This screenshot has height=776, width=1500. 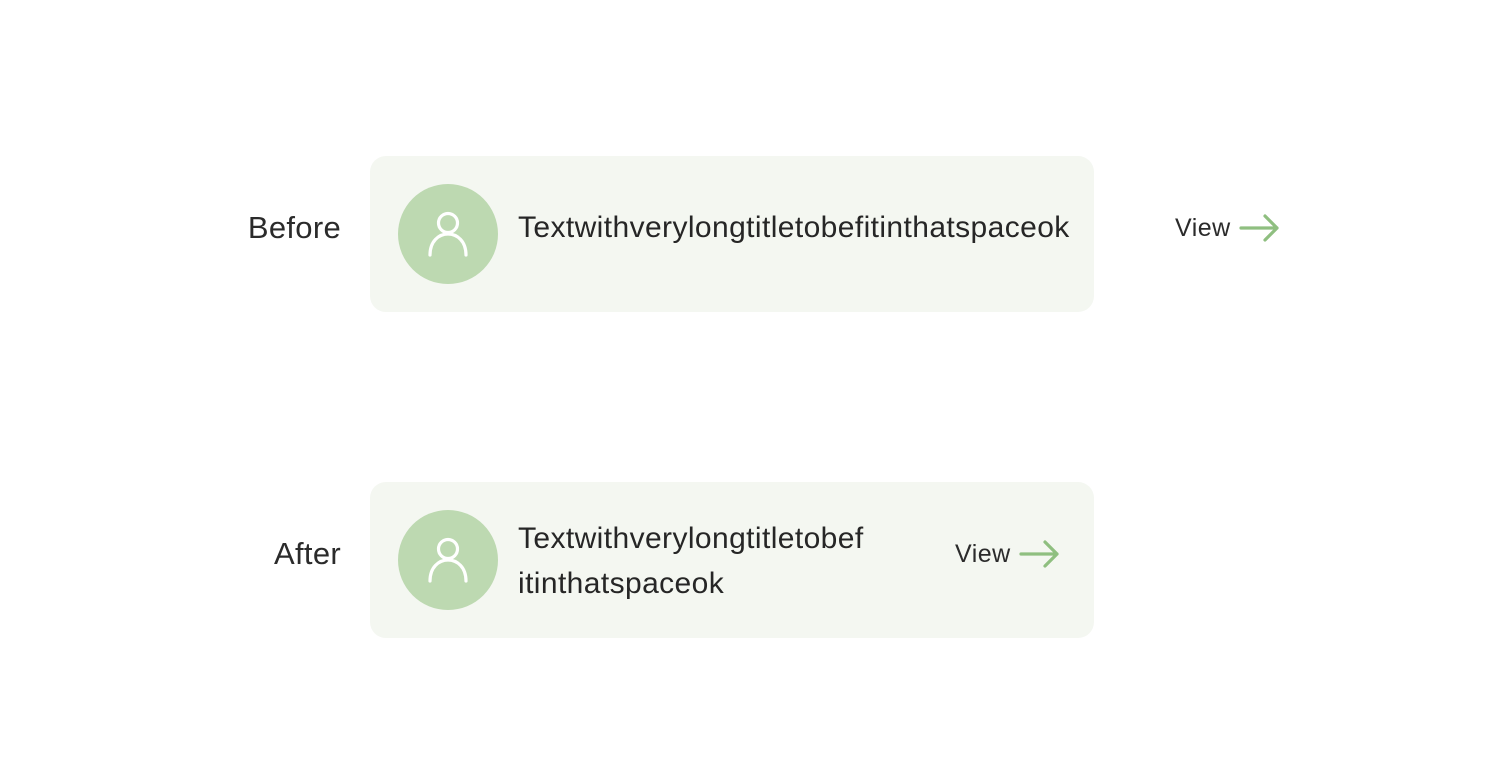 I want to click on before-label: Before, so click(x=294, y=227).